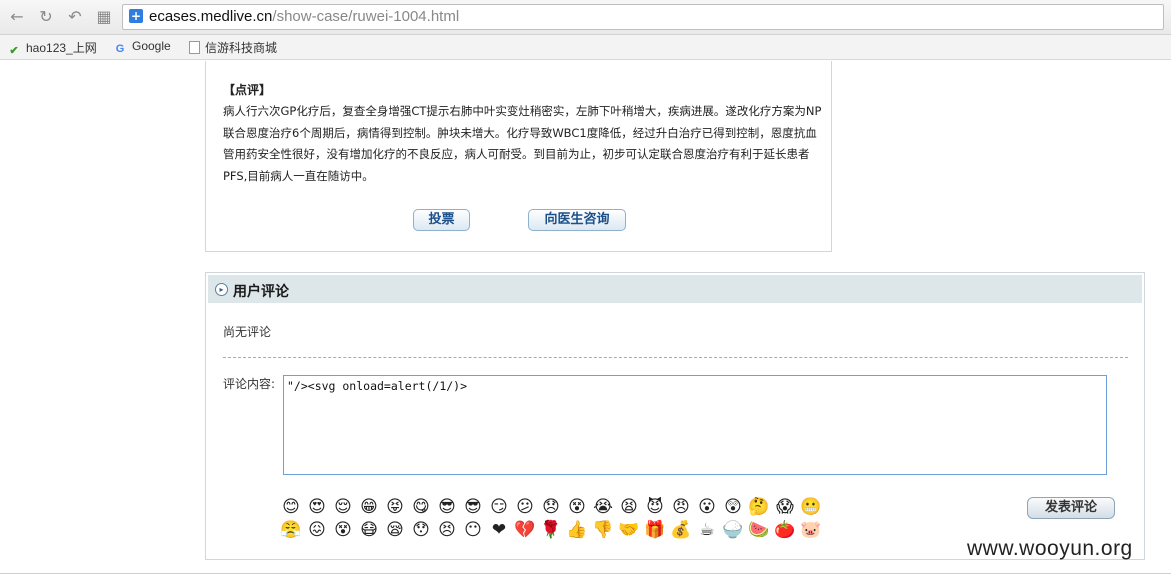 The image size is (1171, 576). Describe the element at coordinates (681, 507) in the screenshot. I see `emoticon-icon: 😠` at that location.